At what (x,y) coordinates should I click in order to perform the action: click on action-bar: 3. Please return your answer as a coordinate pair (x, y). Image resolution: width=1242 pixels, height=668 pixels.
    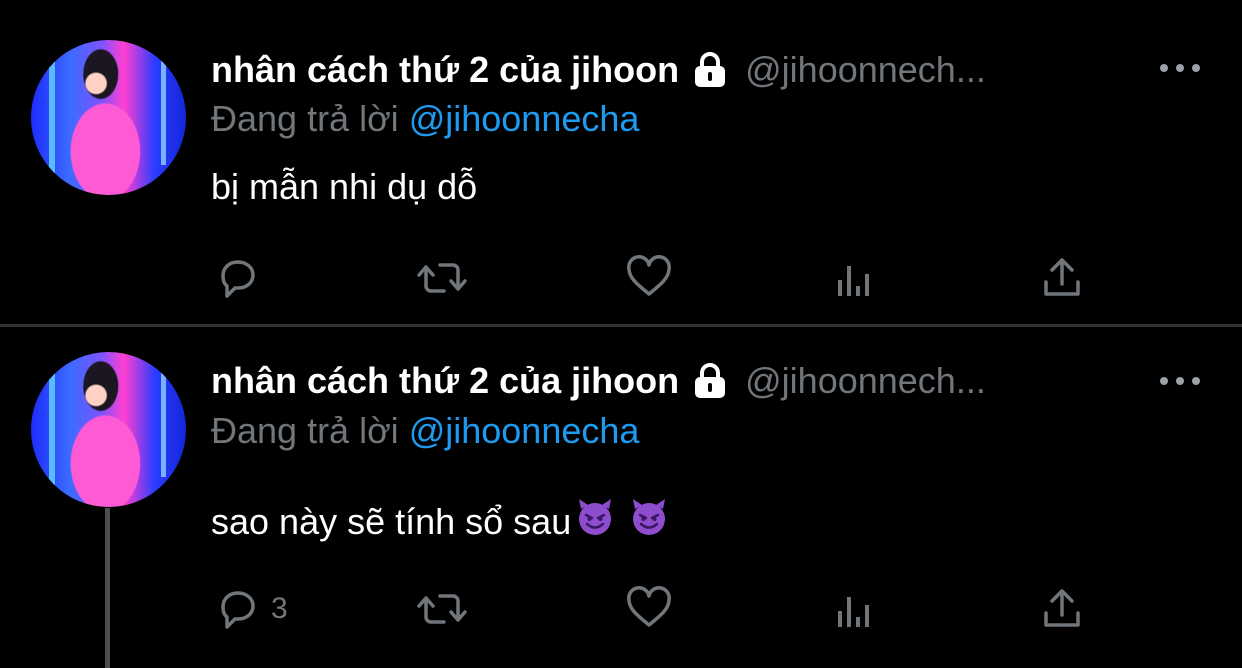
    Looking at the image, I should click on (621, 609).